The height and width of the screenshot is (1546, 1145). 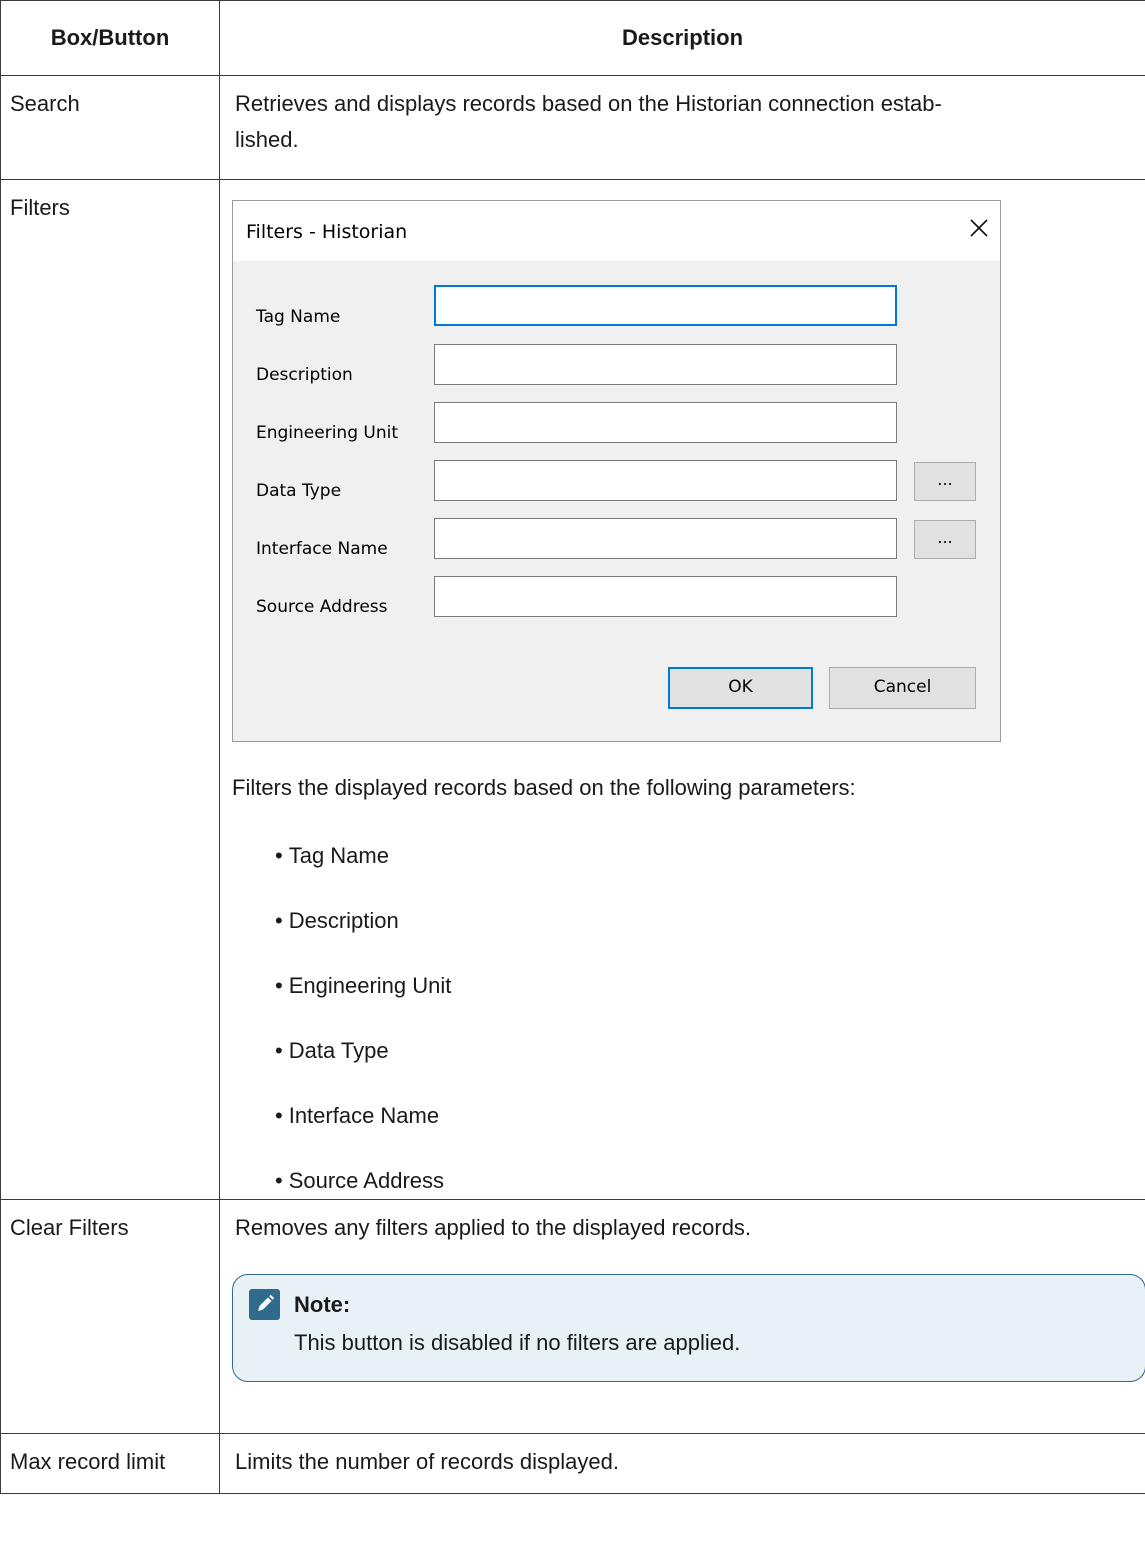 What do you see at coordinates (665, 538) in the screenshot?
I see `interface-name-field` at bounding box center [665, 538].